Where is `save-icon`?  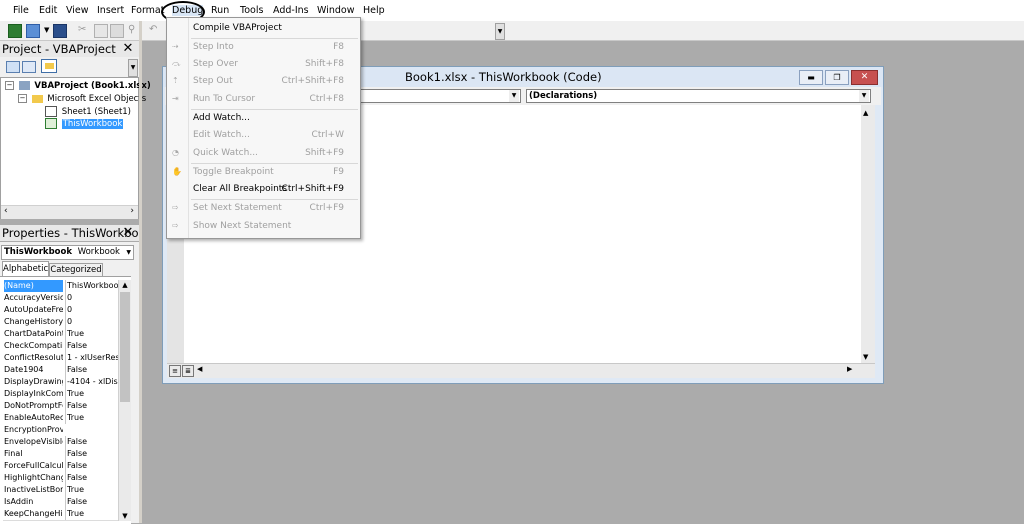
save-icon is located at coordinates (60, 31).